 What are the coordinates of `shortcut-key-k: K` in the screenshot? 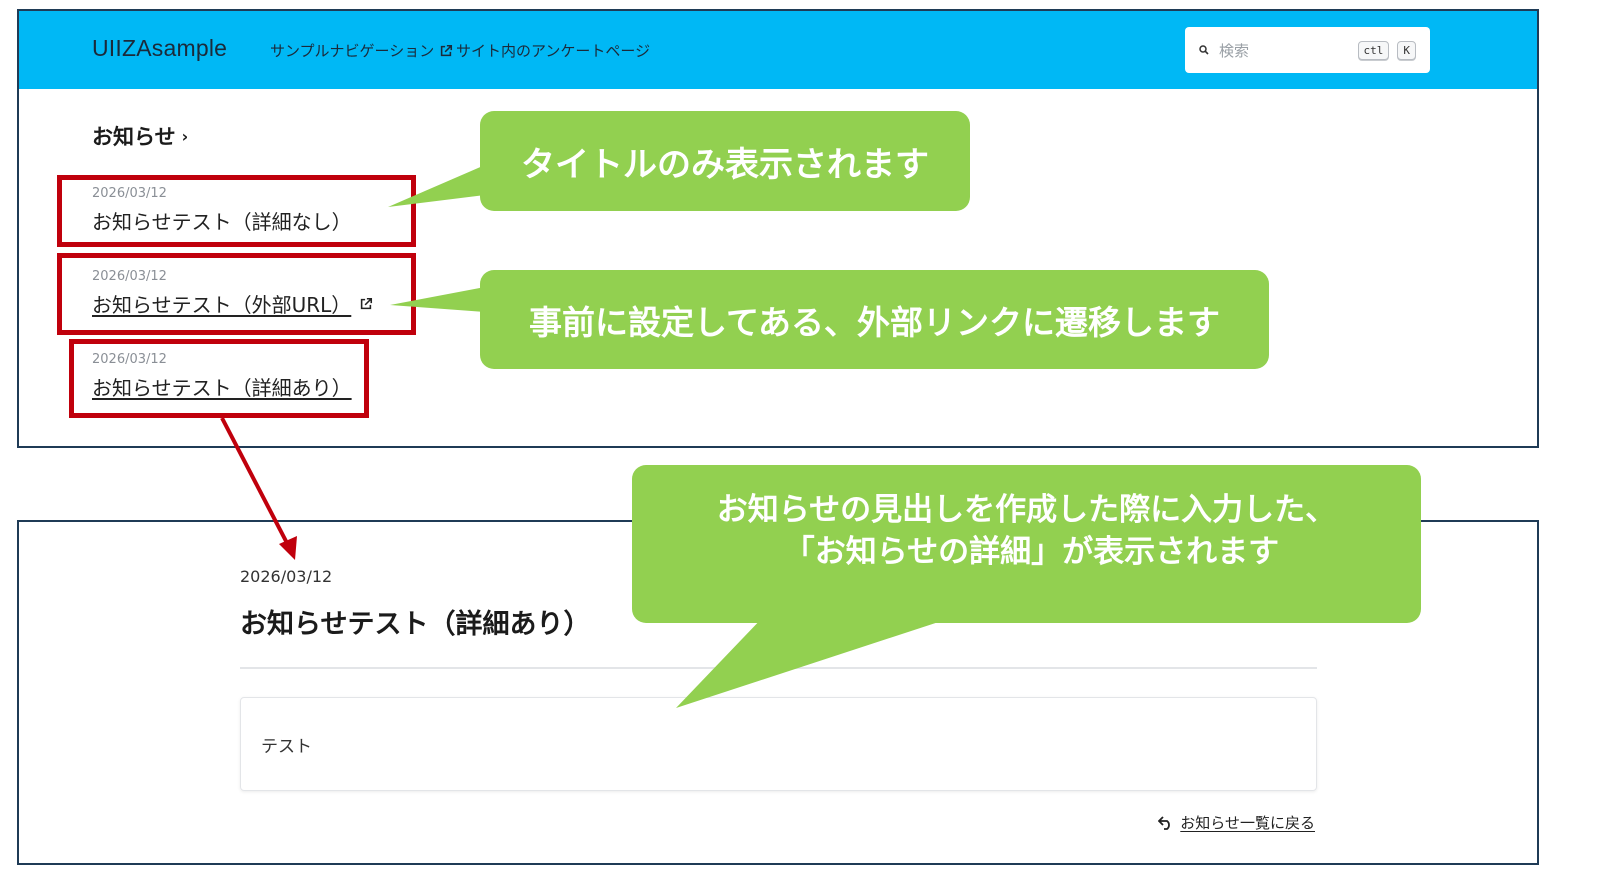 It's located at (1406, 50).